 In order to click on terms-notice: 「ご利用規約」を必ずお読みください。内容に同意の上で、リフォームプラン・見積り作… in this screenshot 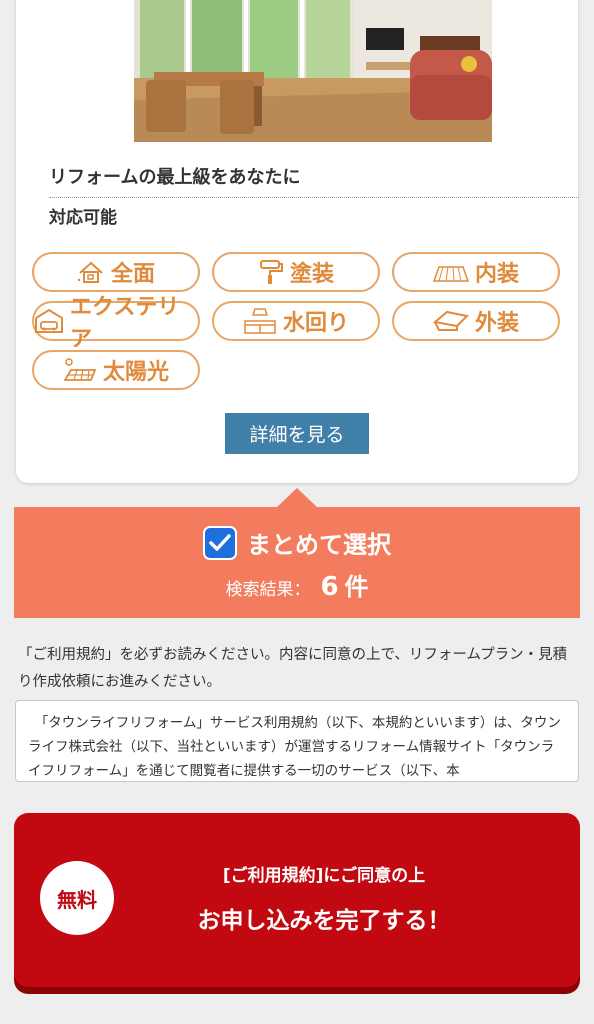, I will do `click(293, 668)`.